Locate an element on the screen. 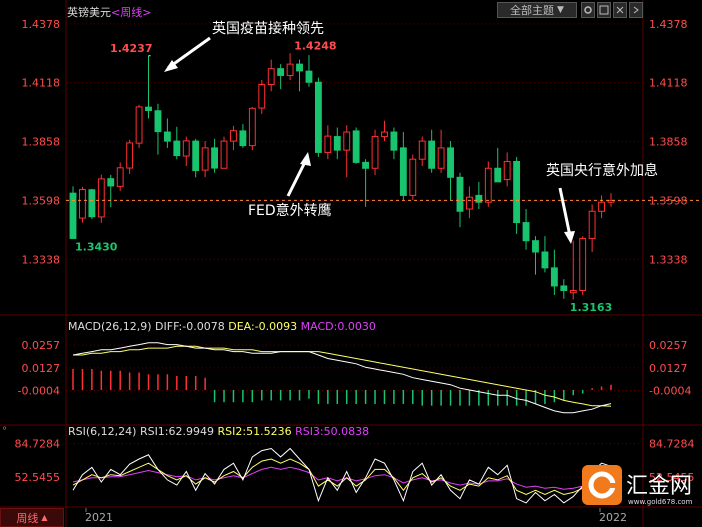 This screenshot has height=527, width=702. rsi3-line is located at coordinates (342, 478).